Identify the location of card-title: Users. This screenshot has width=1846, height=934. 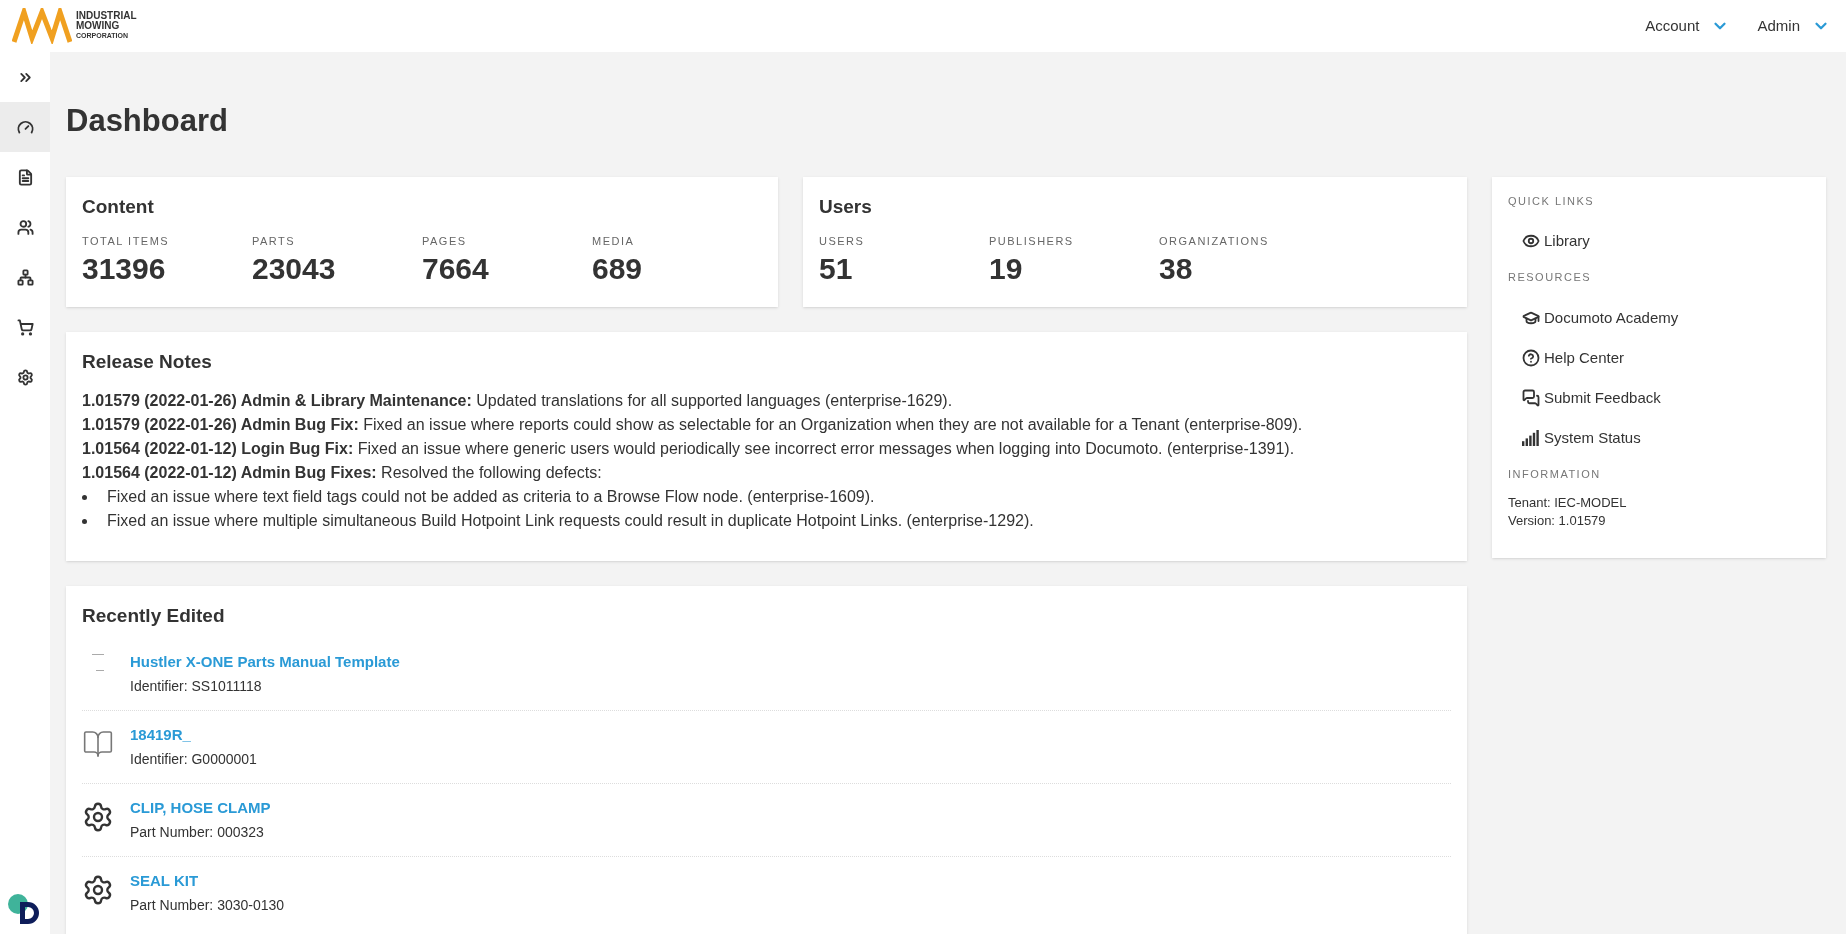
(846, 206).